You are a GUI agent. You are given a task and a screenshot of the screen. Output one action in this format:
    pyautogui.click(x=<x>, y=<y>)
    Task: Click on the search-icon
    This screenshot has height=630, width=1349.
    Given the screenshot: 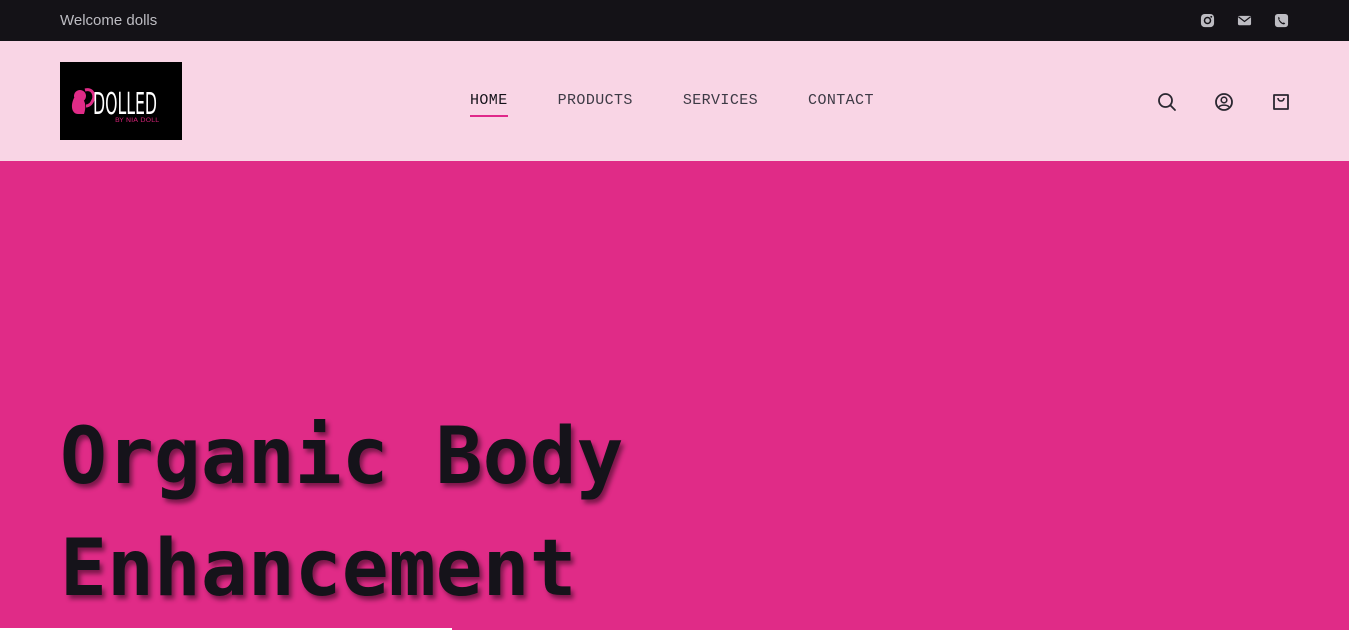 What is the action you would take?
    pyautogui.click(x=1167, y=102)
    